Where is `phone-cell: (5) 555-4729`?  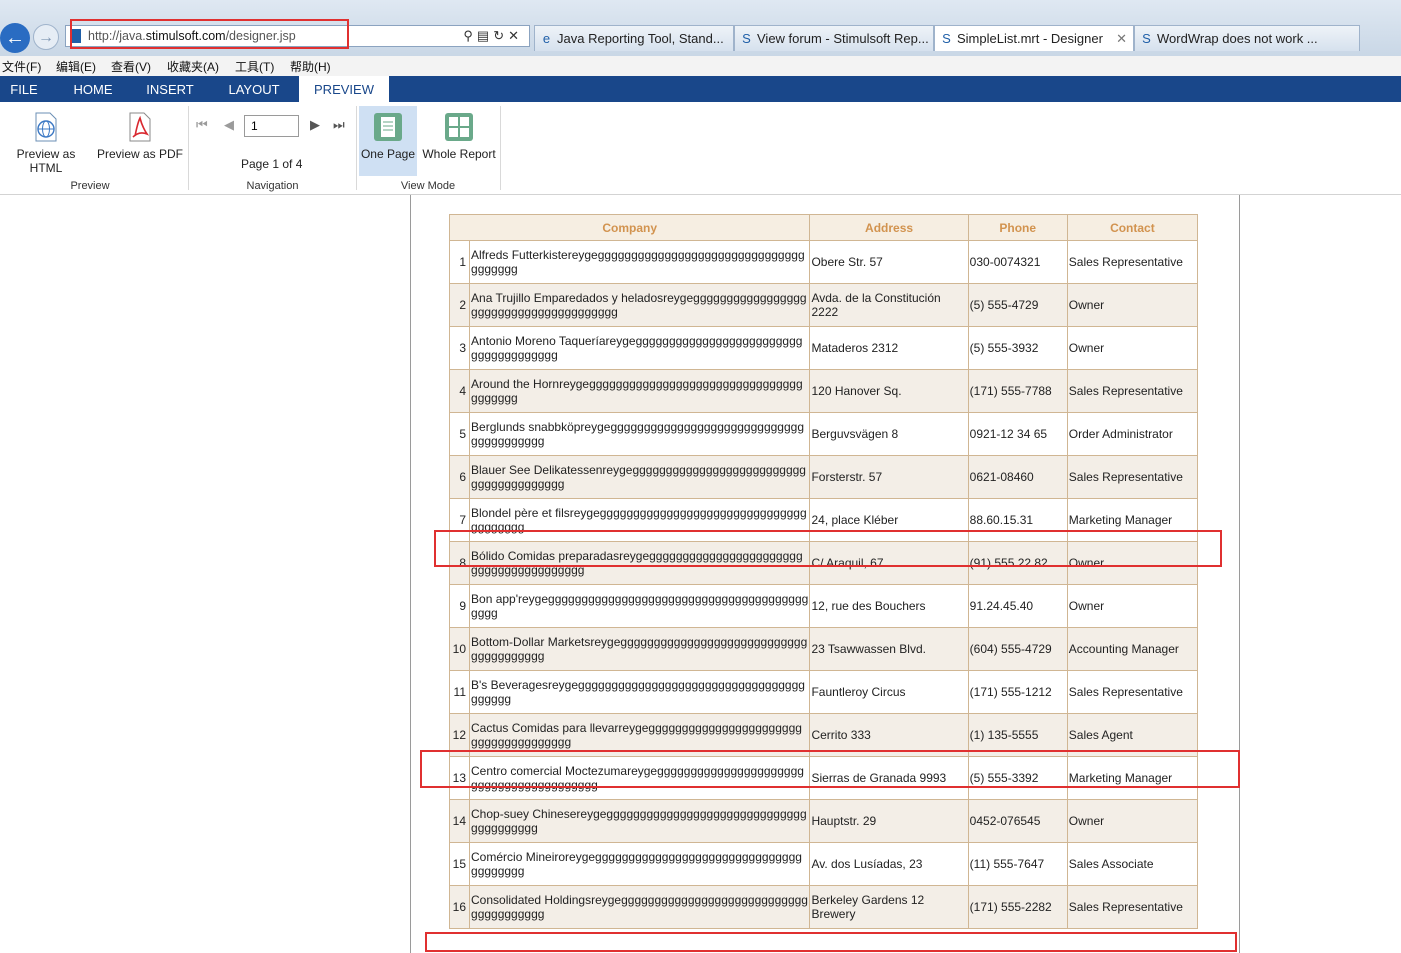 phone-cell: (5) 555-4729 is located at coordinates (1017, 305).